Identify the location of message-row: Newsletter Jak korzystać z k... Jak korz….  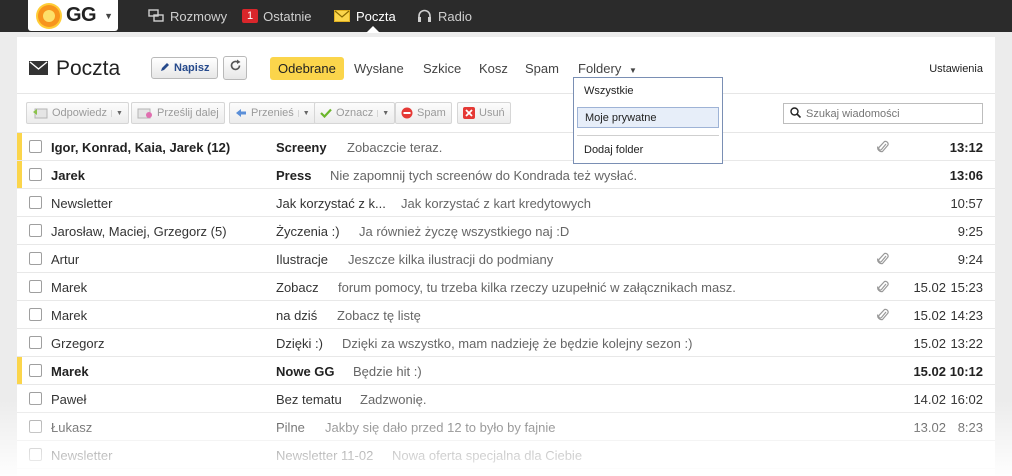
(506, 203).